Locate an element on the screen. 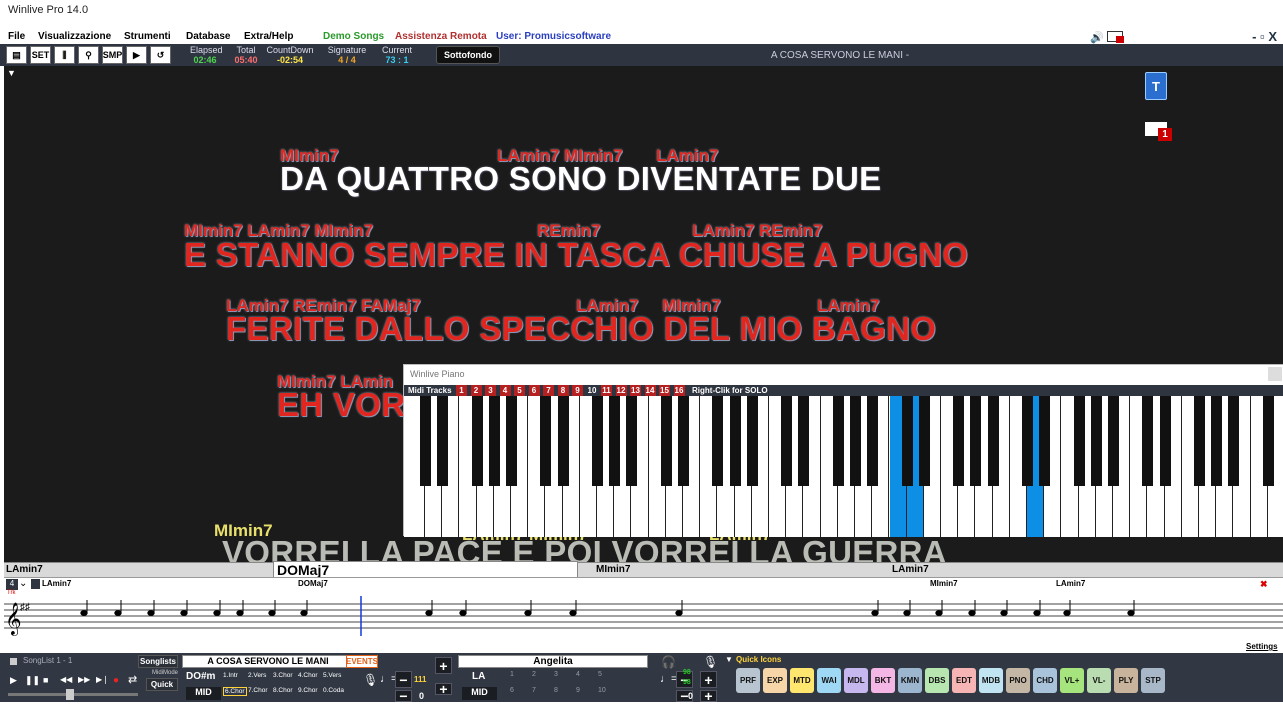  menu-file: File is located at coordinates (16, 36).